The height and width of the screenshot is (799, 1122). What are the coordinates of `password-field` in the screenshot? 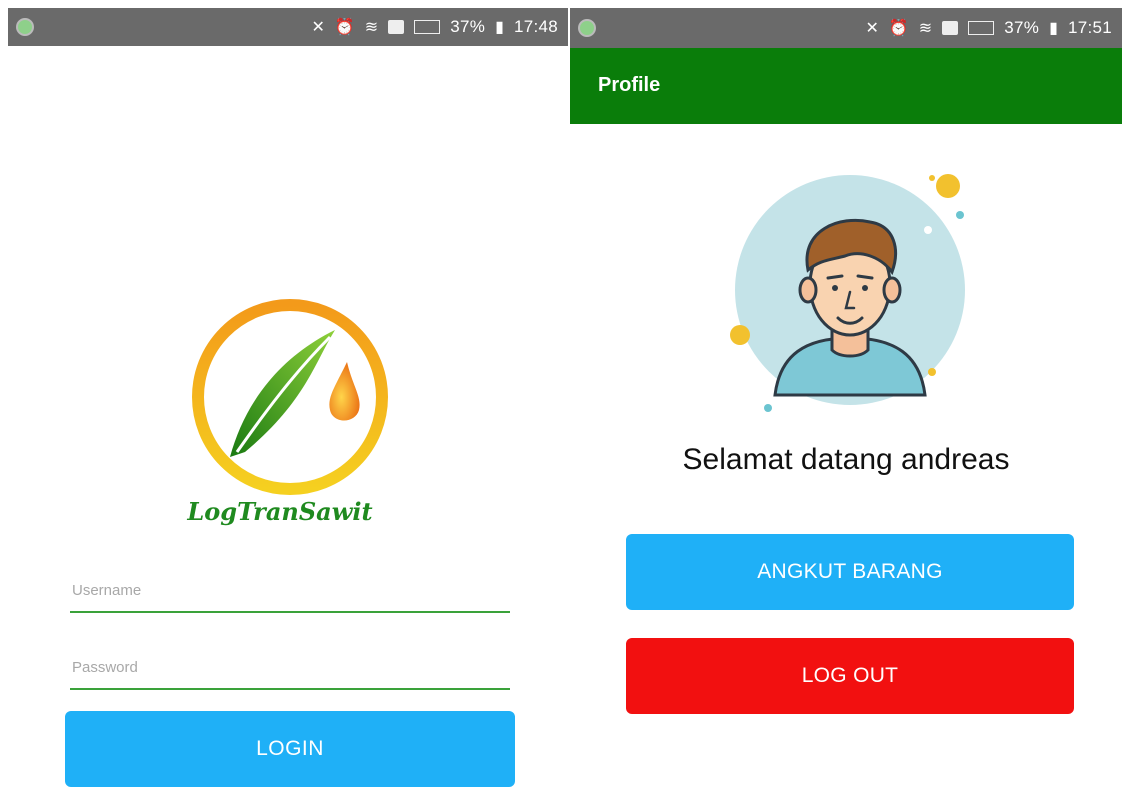 It's located at (290, 668).